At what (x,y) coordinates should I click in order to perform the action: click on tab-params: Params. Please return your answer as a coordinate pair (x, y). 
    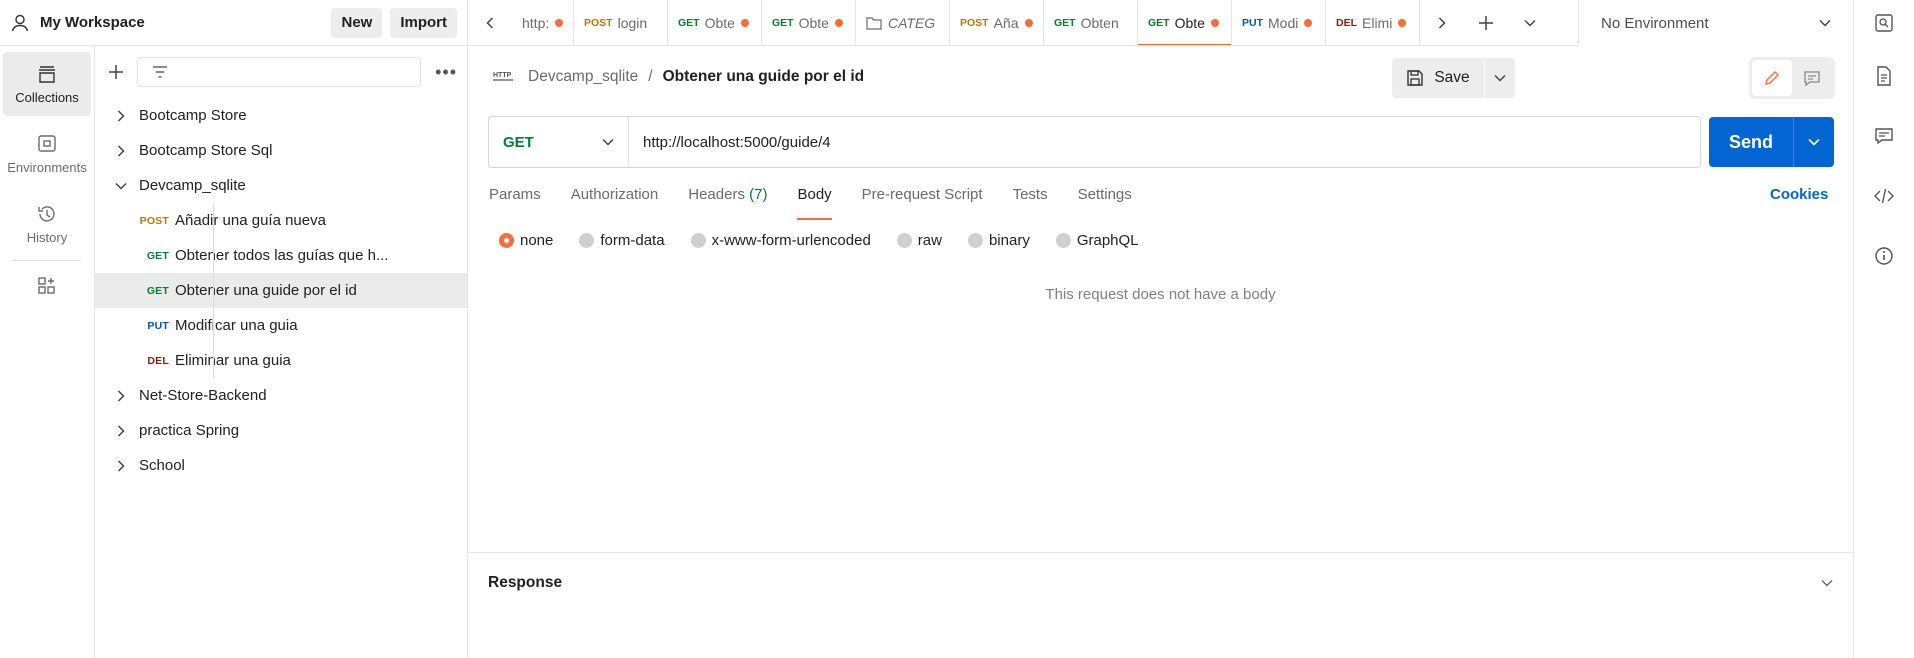
    Looking at the image, I should click on (515, 201).